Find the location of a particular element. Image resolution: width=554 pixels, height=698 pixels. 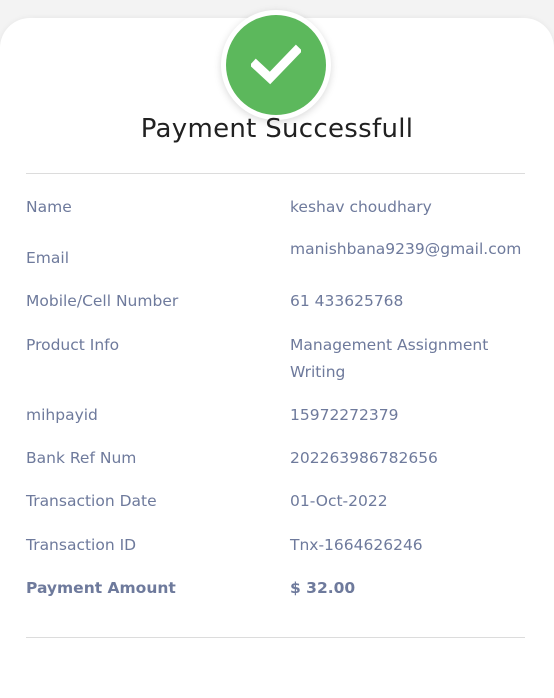

detail-label: Transaction ID is located at coordinates (81, 545).